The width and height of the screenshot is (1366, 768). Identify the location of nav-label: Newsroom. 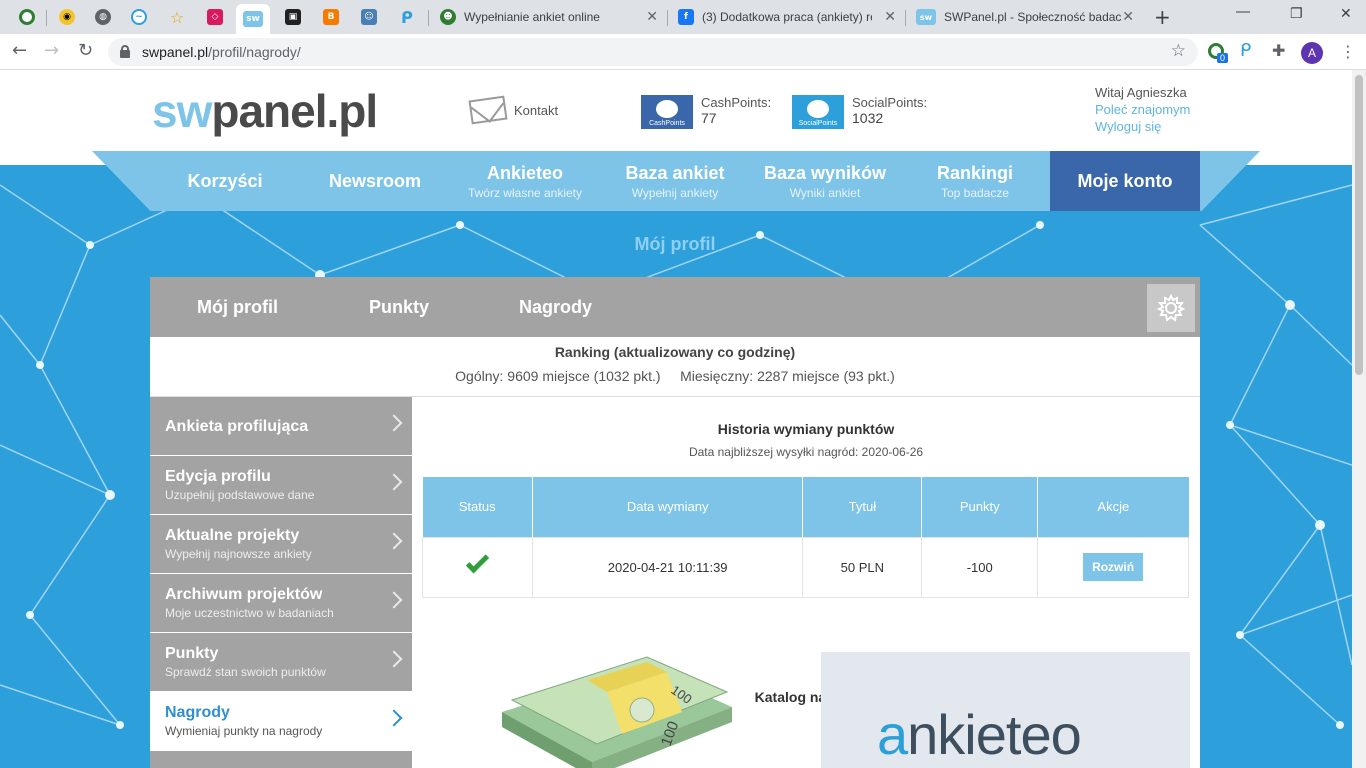
(375, 180).